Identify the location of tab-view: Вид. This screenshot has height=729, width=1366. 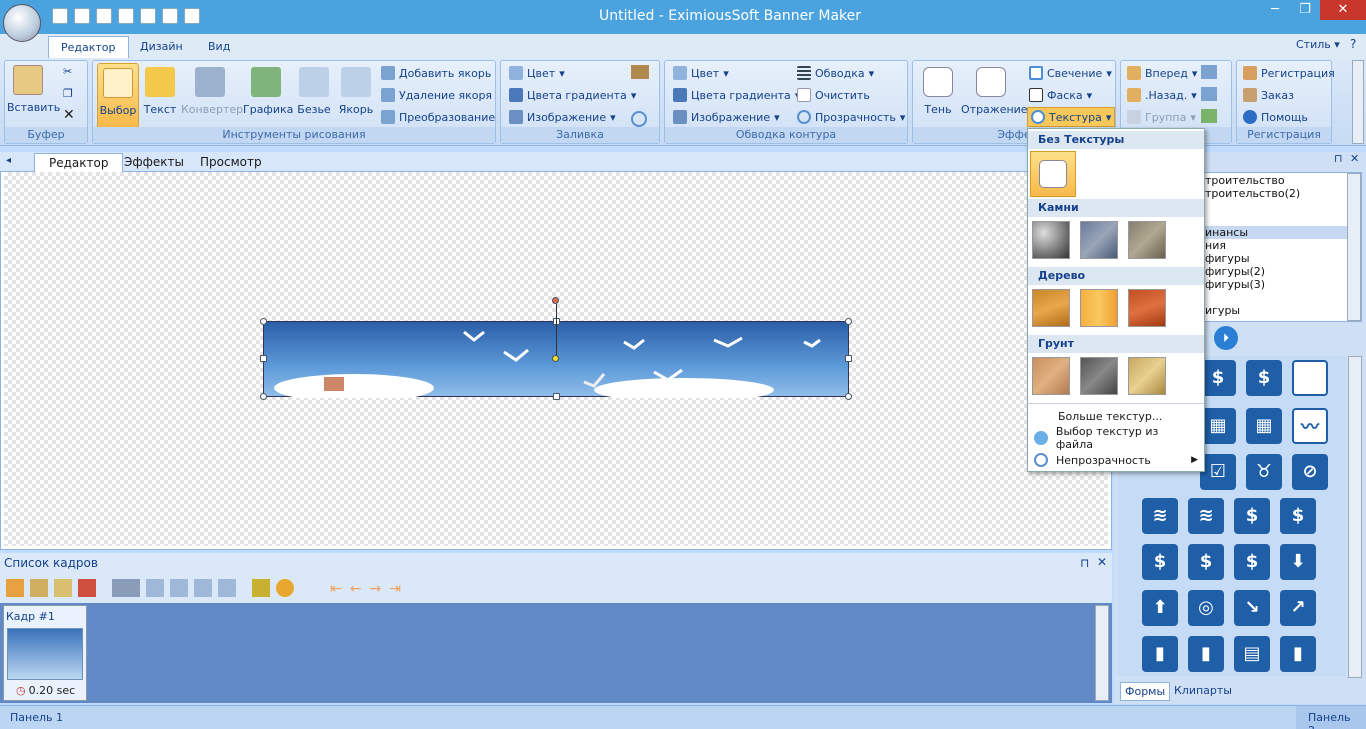
(219, 47).